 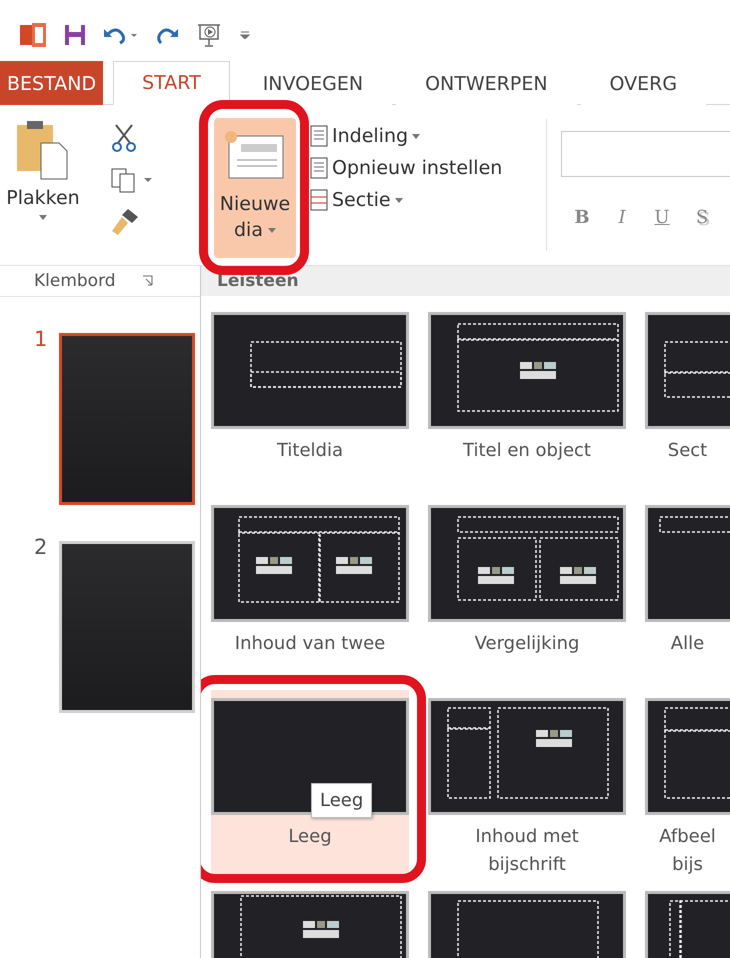 I want to click on group-label: Klembord, so click(x=75, y=281).